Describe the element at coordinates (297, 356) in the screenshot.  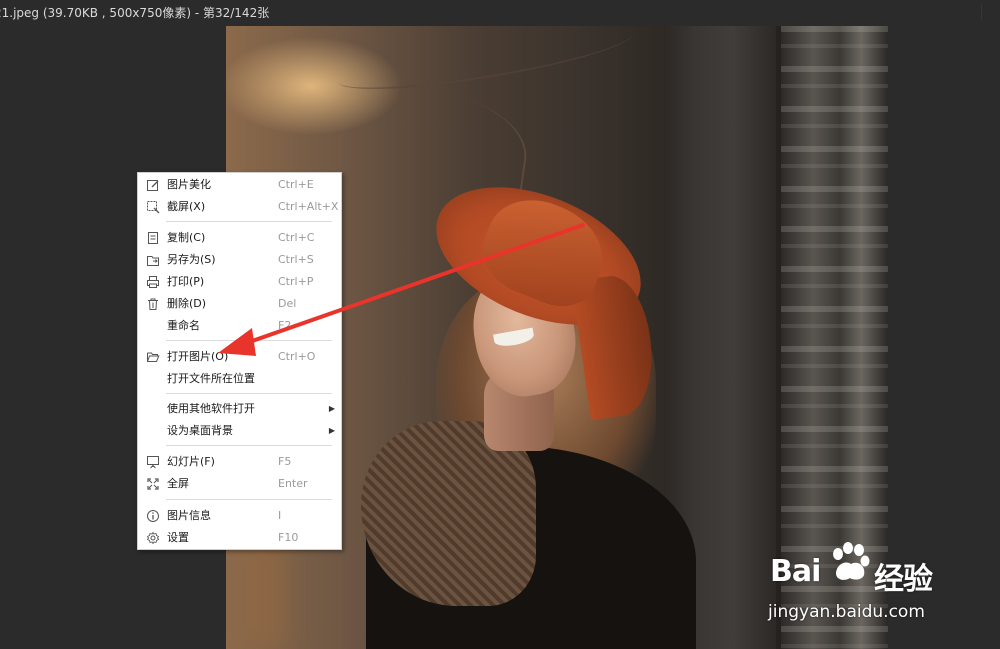
I see `menu-item-shortcut: Ctrl+O` at that location.